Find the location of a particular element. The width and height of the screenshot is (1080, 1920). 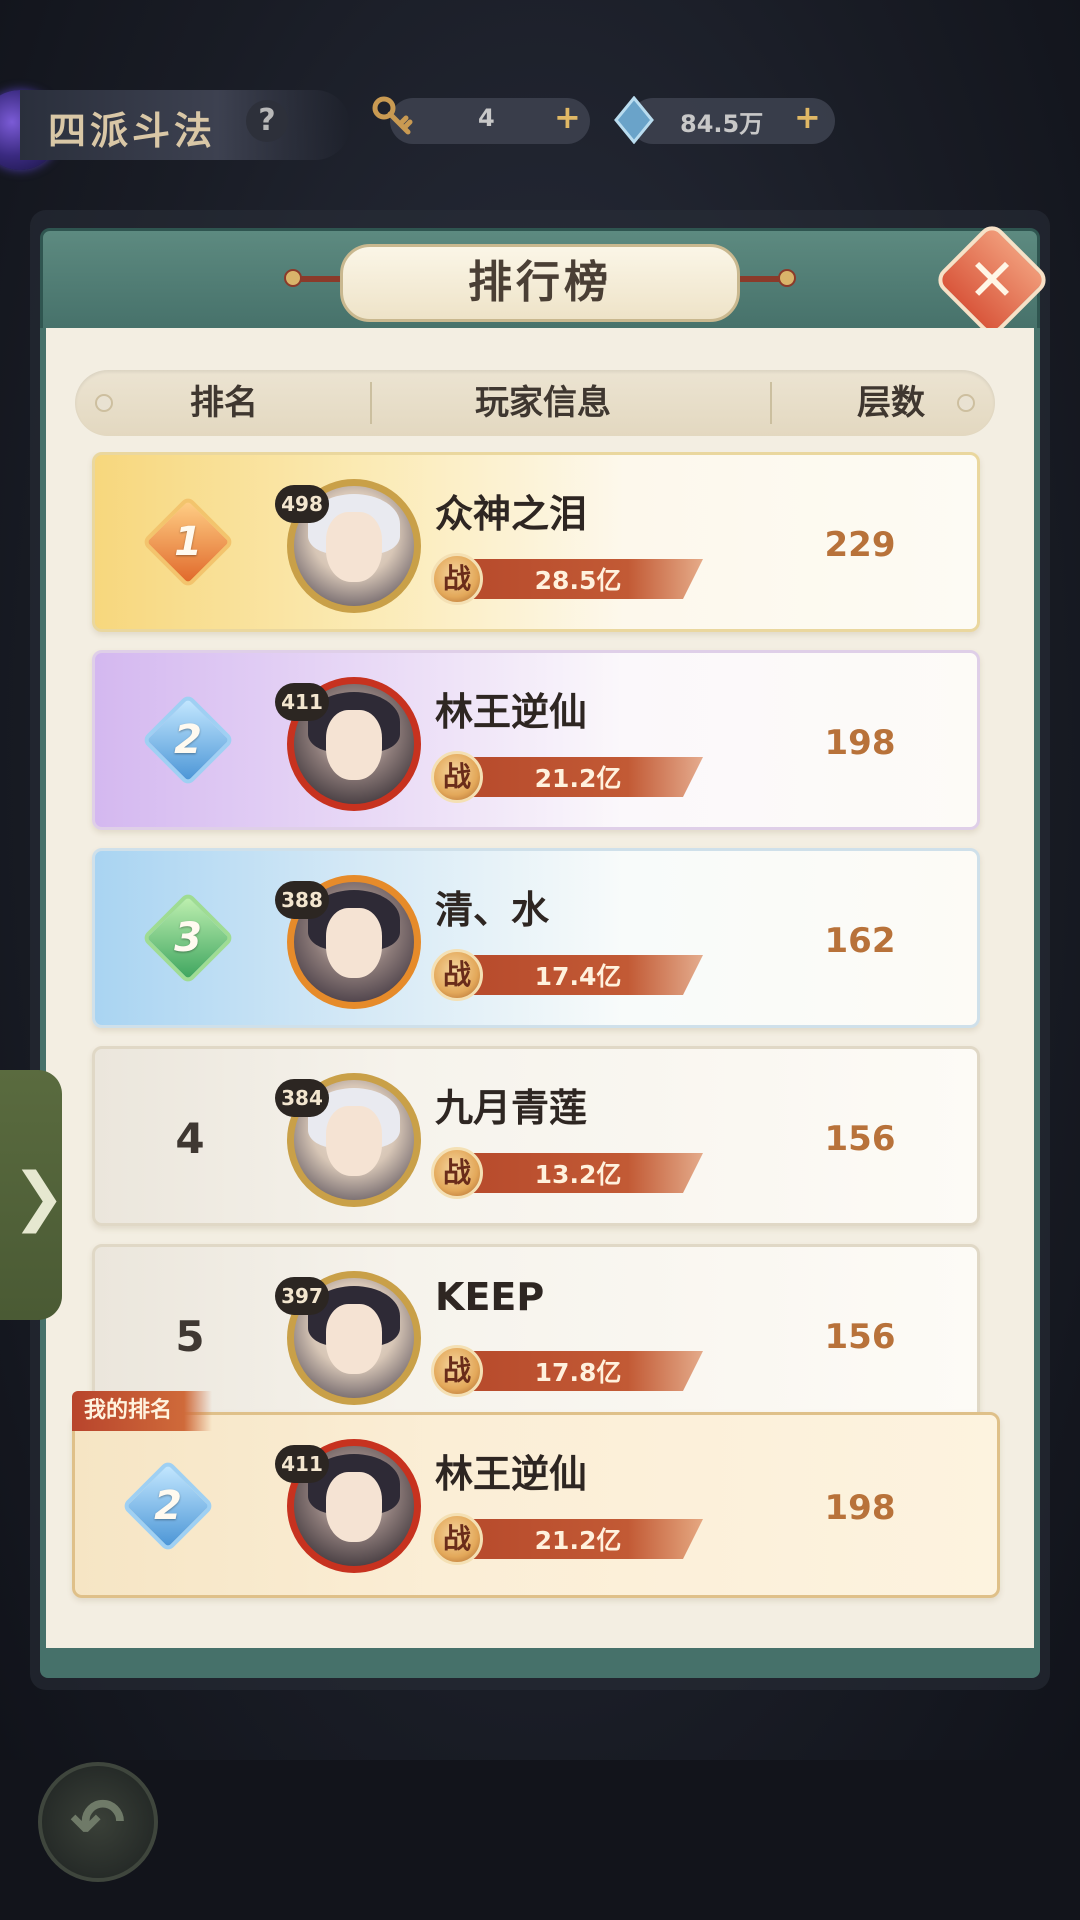

player-name: 众神之泪 is located at coordinates (511, 513).